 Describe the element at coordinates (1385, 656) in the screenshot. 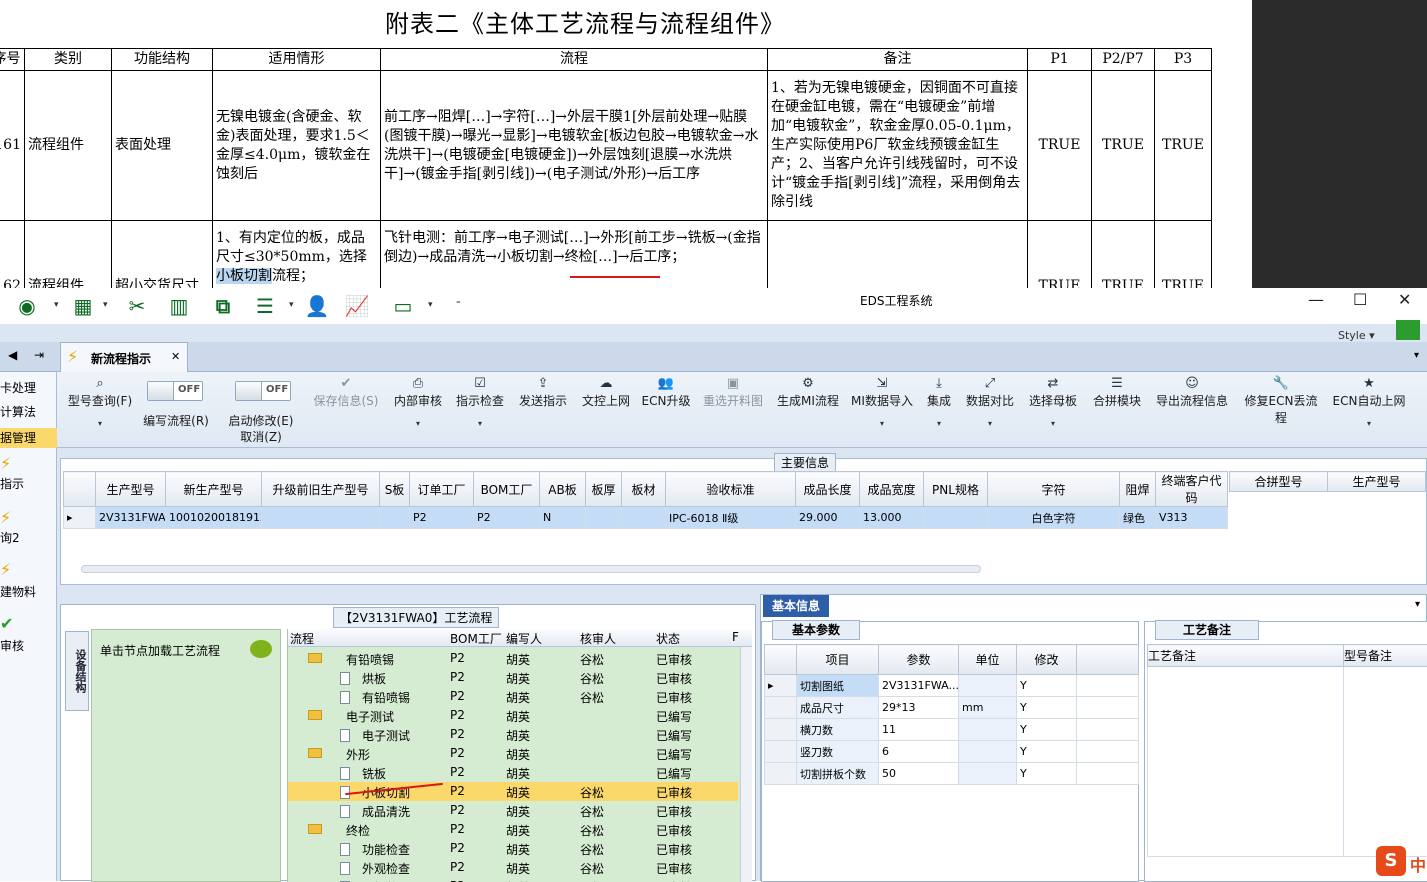

I see `column-header: 型号备注` at that location.